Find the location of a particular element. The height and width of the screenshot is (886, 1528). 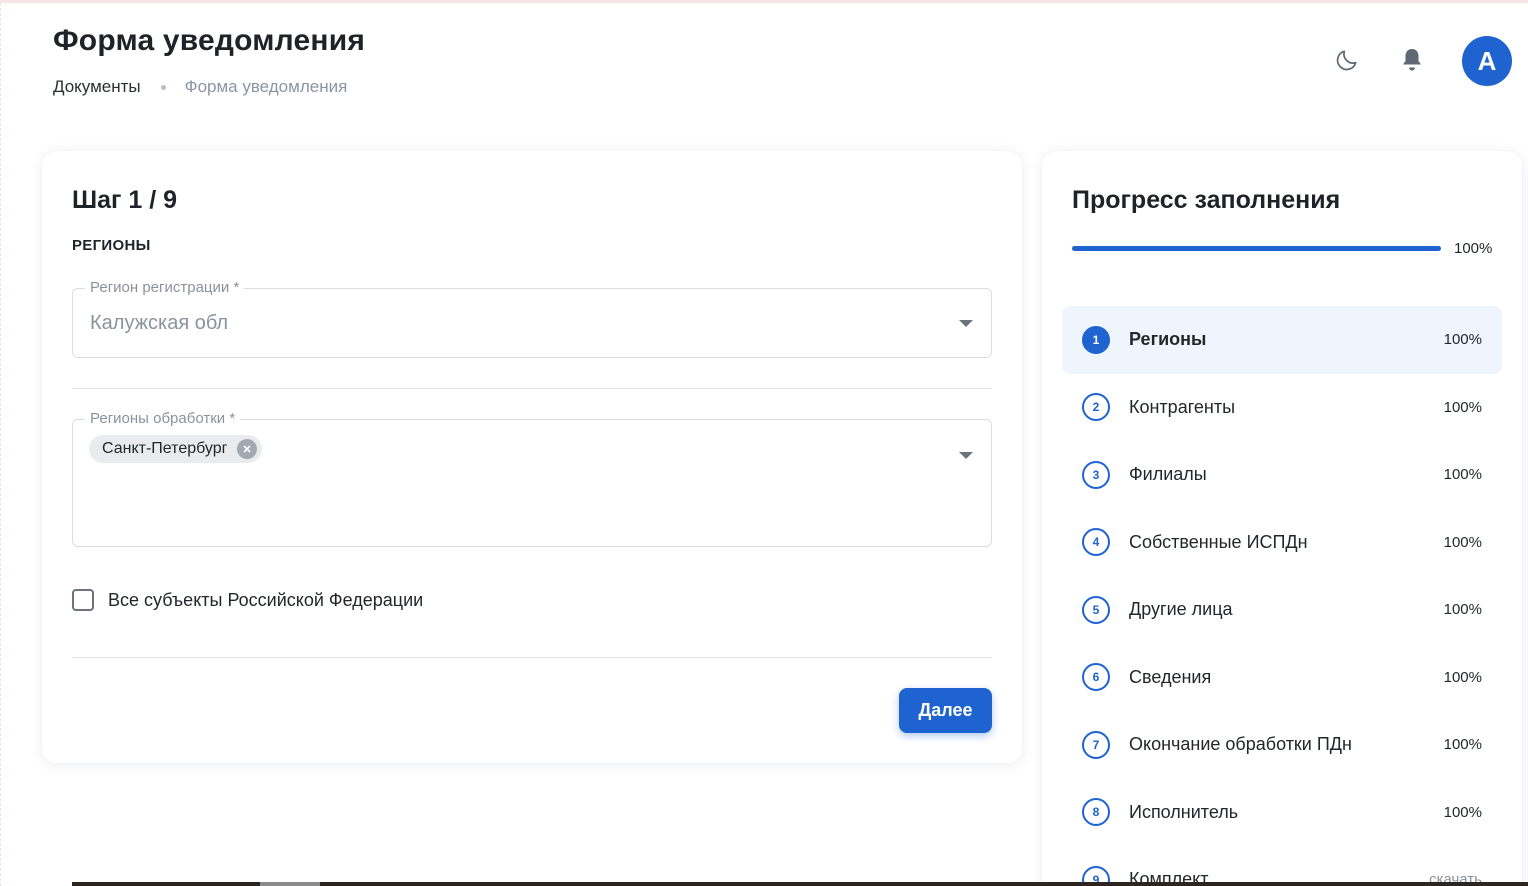

user-avatar: А is located at coordinates (1487, 61).